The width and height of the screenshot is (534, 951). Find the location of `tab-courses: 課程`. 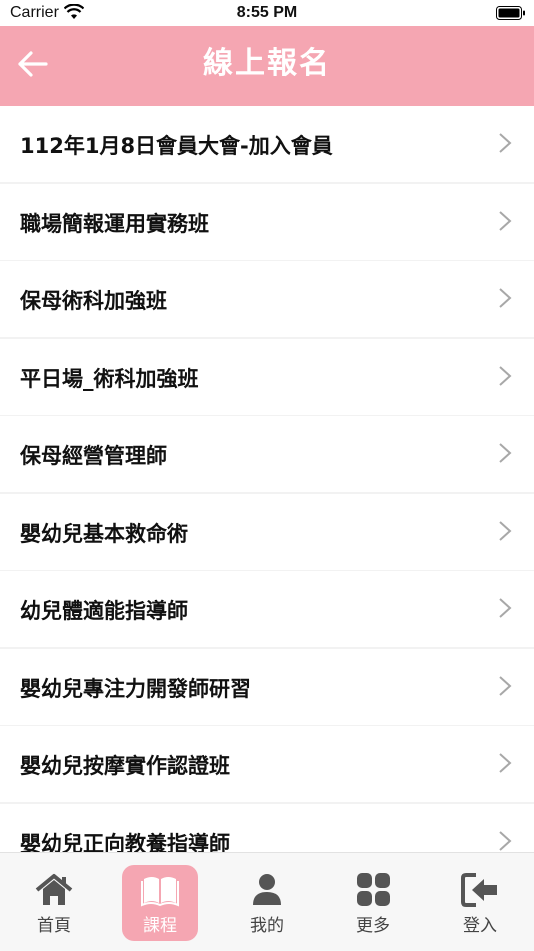

tab-courses: 課程 is located at coordinates (160, 903).